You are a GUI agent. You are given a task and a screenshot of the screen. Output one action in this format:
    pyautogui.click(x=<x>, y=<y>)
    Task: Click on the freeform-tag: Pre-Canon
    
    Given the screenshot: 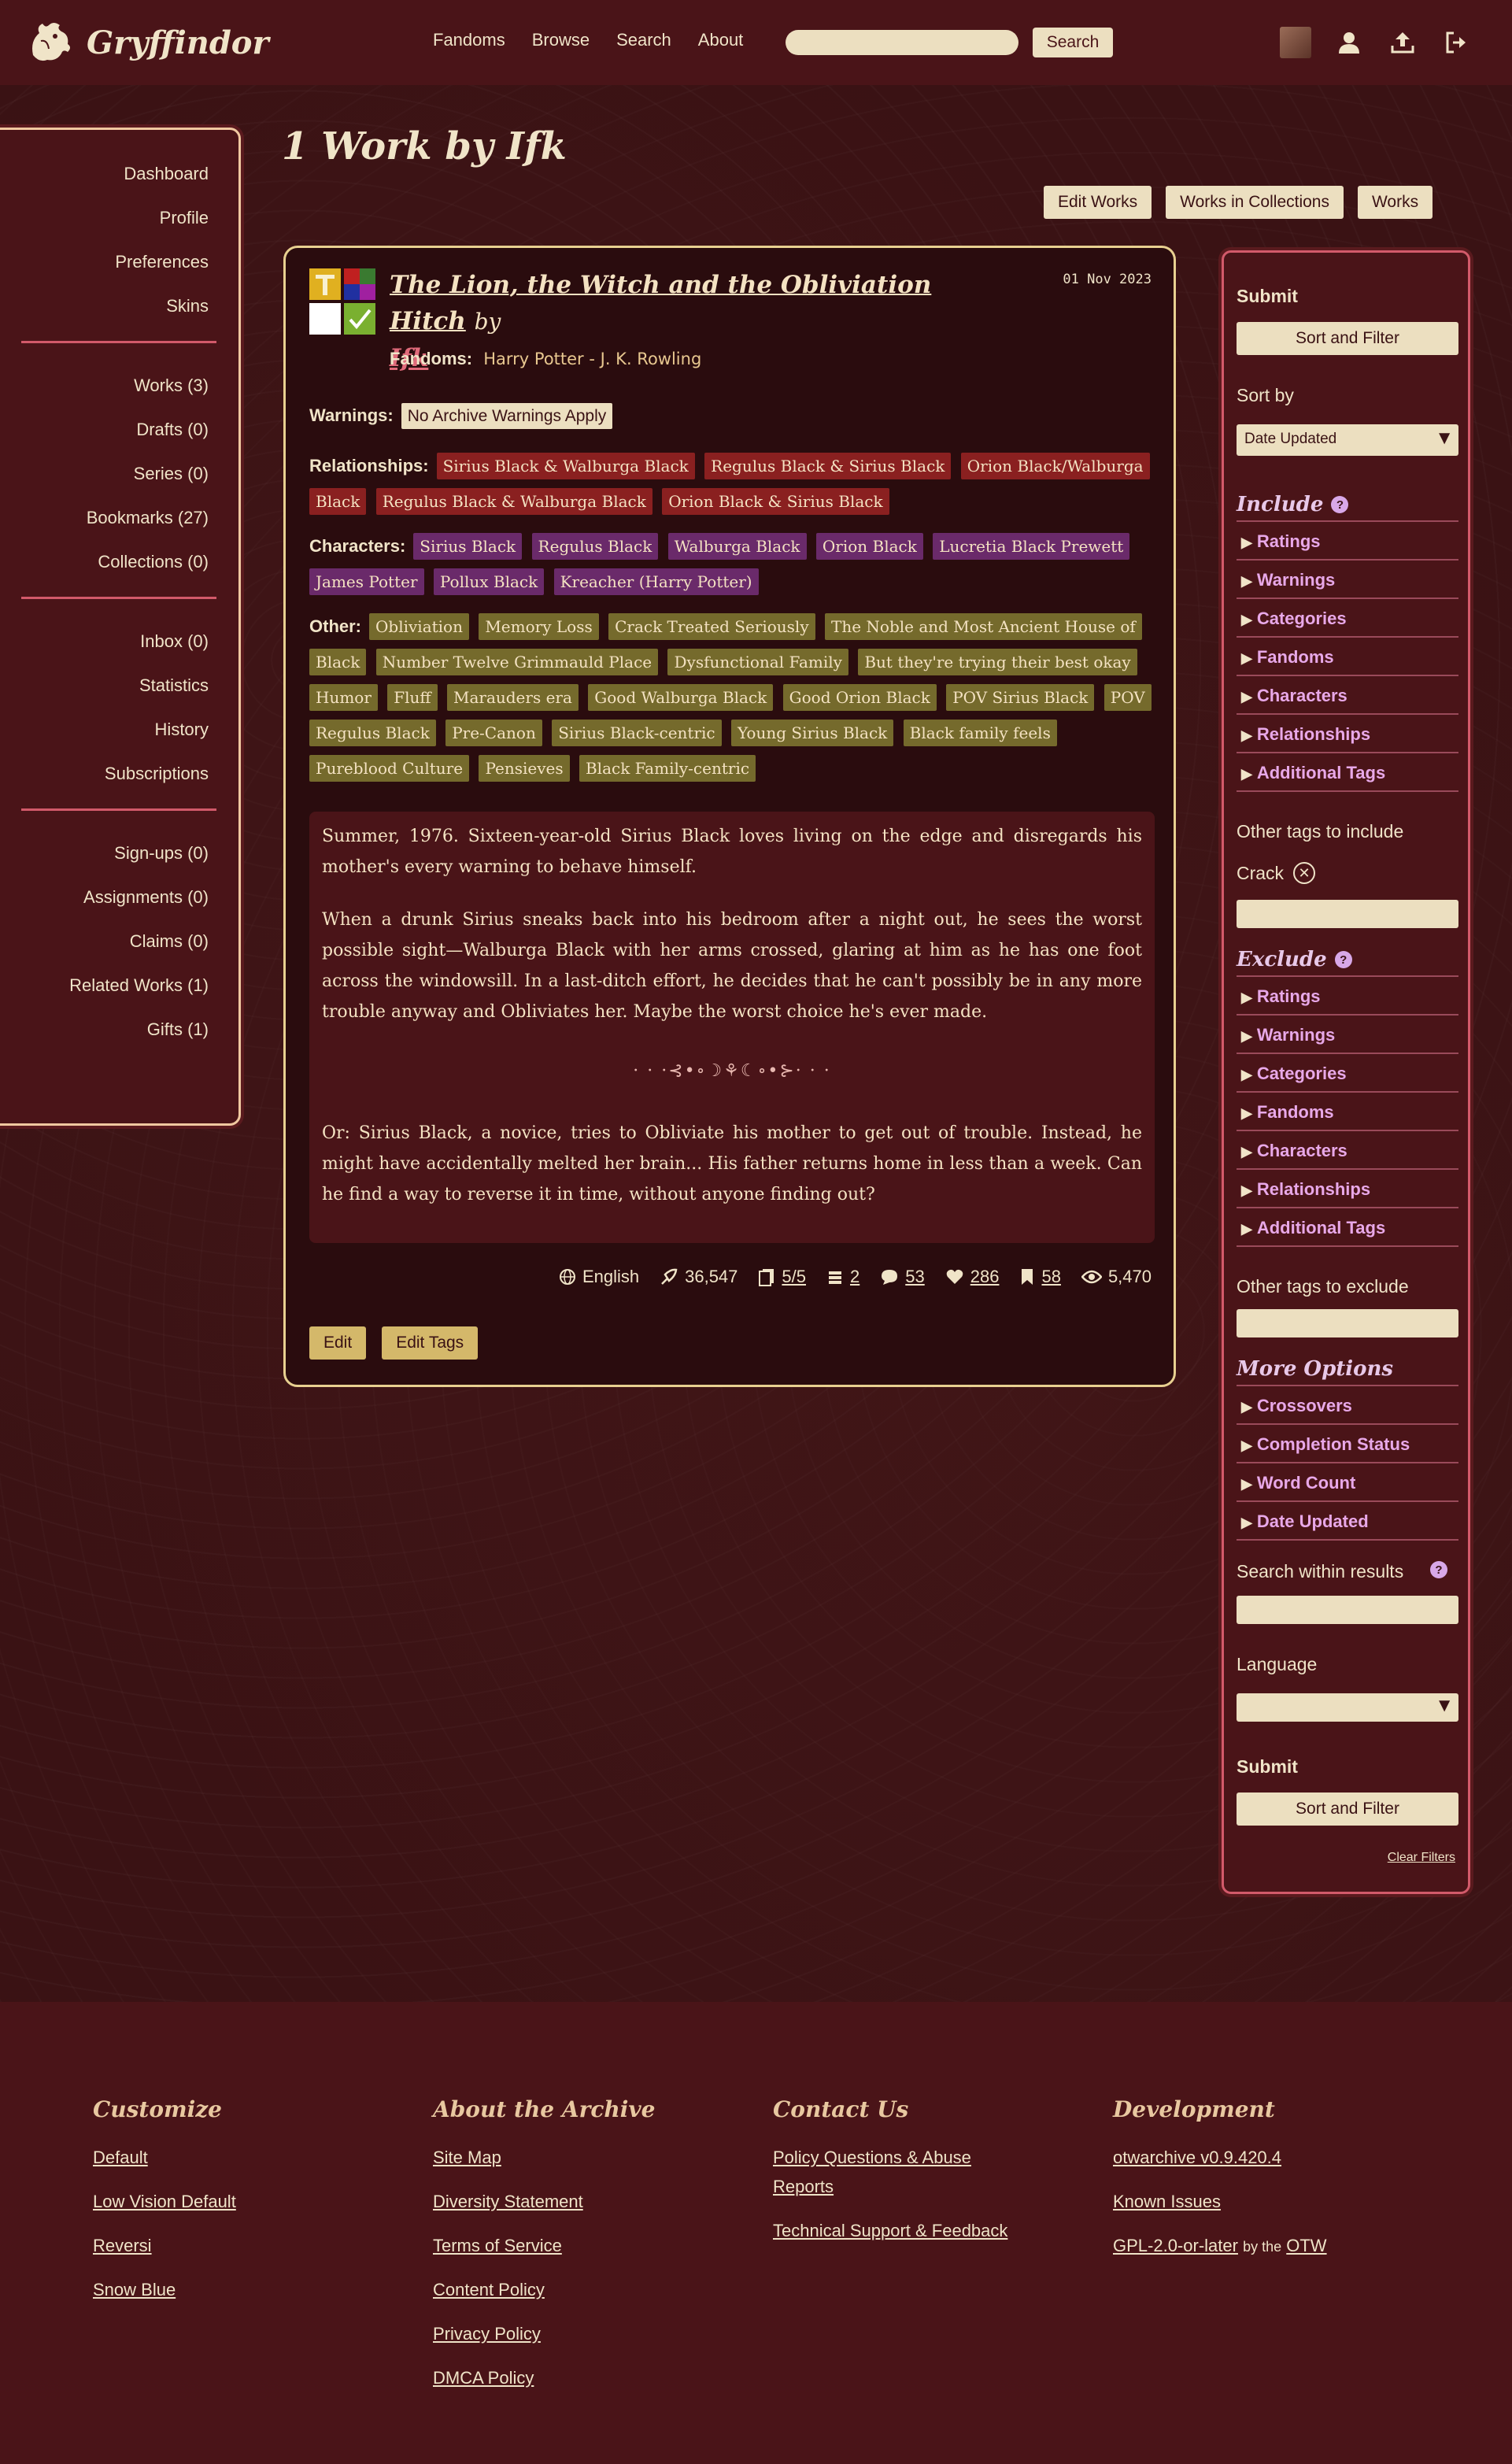 What is the action you would take?
    pyautogui.click(x=493, y=733)
    